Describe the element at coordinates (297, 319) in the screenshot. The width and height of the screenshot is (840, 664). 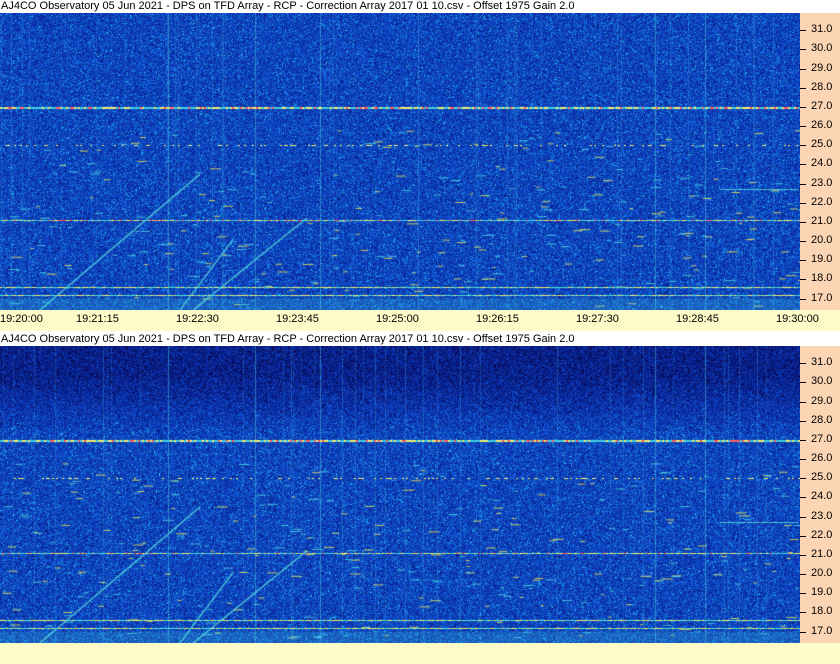
I see `time-tick-label: 19:23:45` at that location.